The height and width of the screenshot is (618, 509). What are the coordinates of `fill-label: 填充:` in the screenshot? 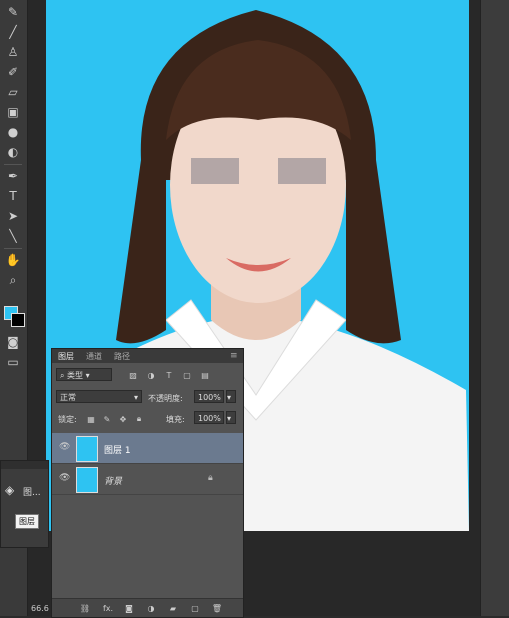 It's located at (175, 419).